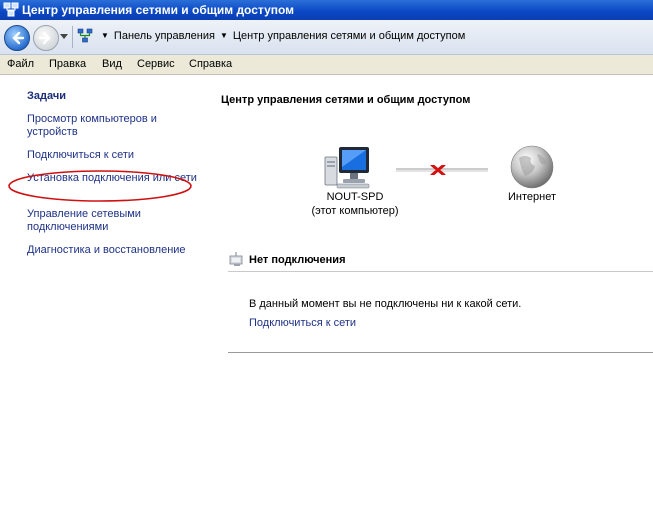 This screenshot has width=653, height=518. Describe the element at coordinates (85, 35) in the screenshot. I see `network-icon` at that location.